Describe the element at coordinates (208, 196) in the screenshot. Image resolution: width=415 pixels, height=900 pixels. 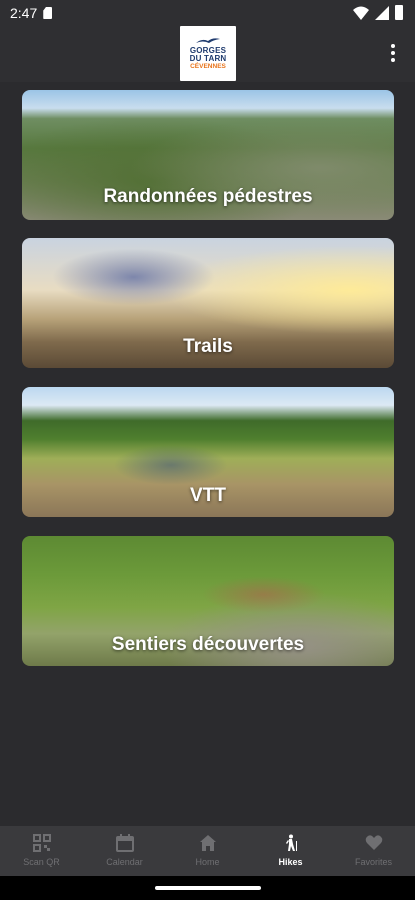
I see `category-title: Randonnées pédestres` at that location.